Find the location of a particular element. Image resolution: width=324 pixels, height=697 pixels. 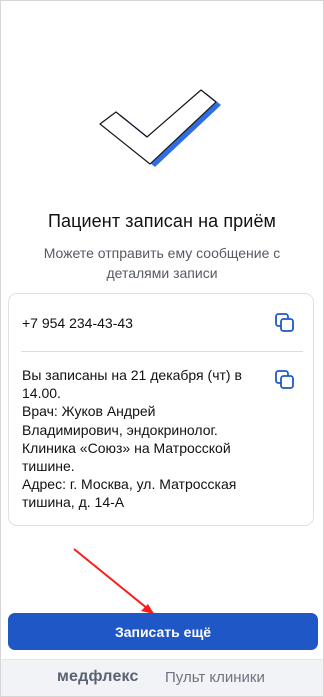

footer: медфлекс Пульт клиники is located at coordinates (162, 677).